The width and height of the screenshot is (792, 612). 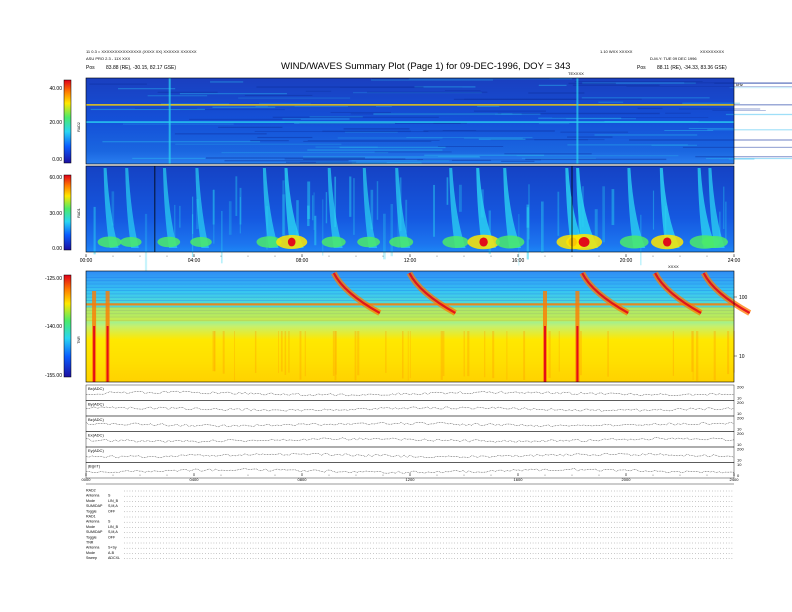 I want to click on status-row-value: S,M,A, so click(x=113, y=506).